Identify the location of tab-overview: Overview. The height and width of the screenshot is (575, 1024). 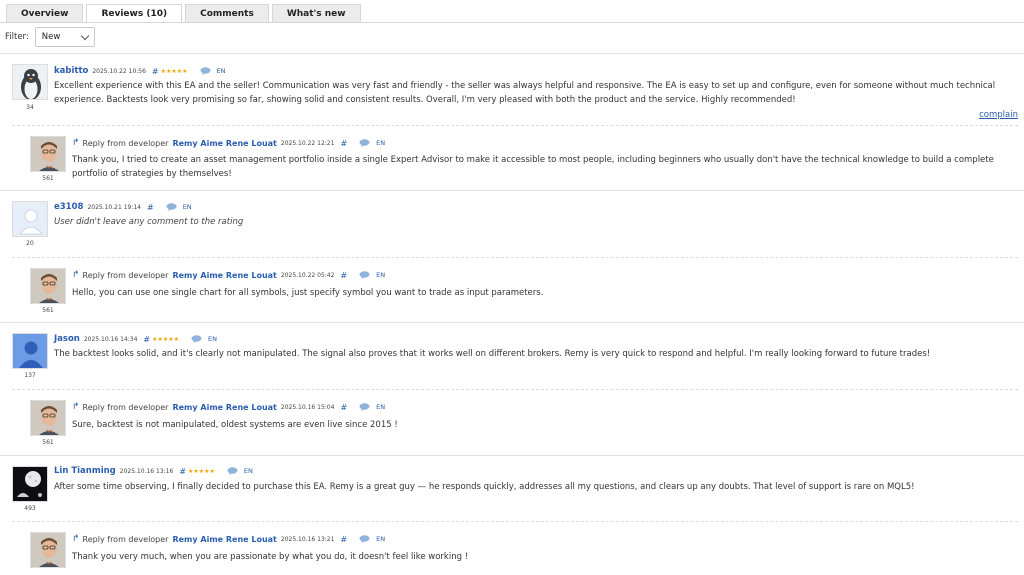
(45, 13).